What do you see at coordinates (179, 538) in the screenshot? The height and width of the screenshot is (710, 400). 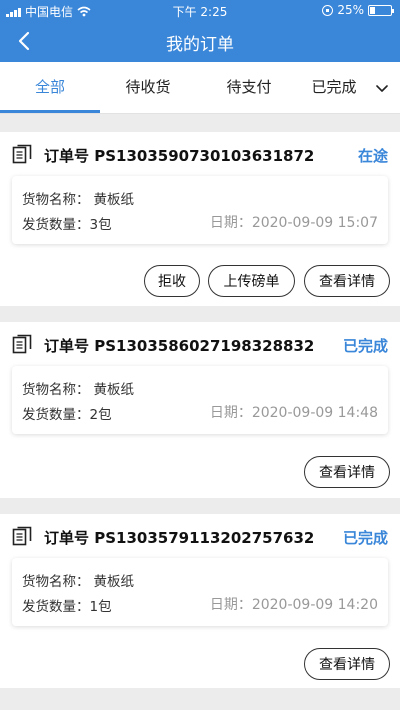 I see `order-number: 订单号 PS1303579113202757632` at bounding box center [179, 538].